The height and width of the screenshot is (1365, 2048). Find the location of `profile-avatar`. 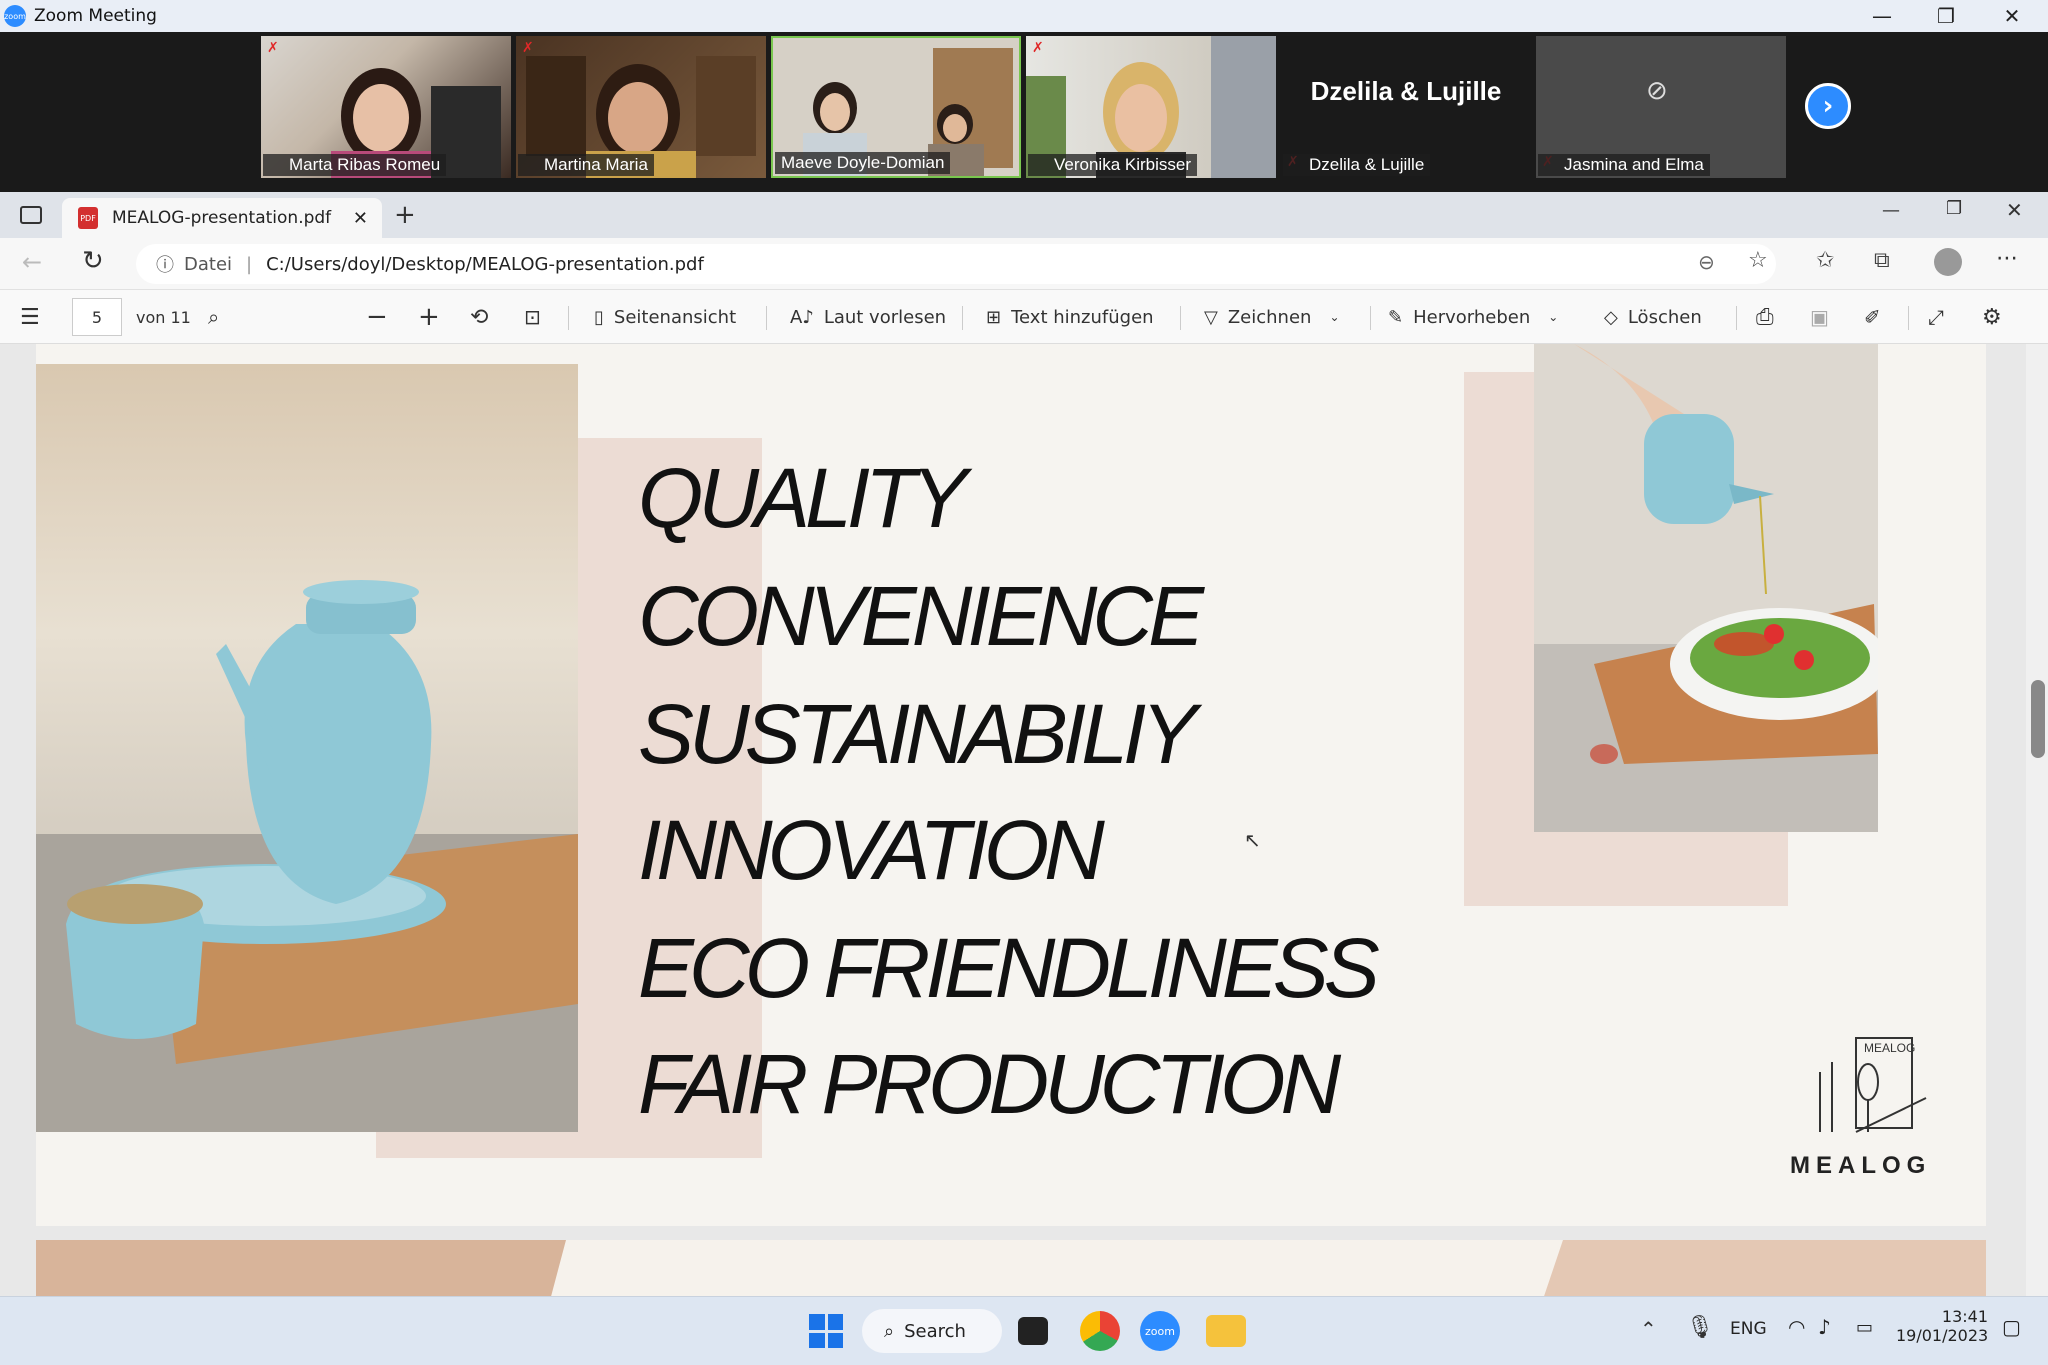

profile-avatar is located at coordinates (1948, 262).